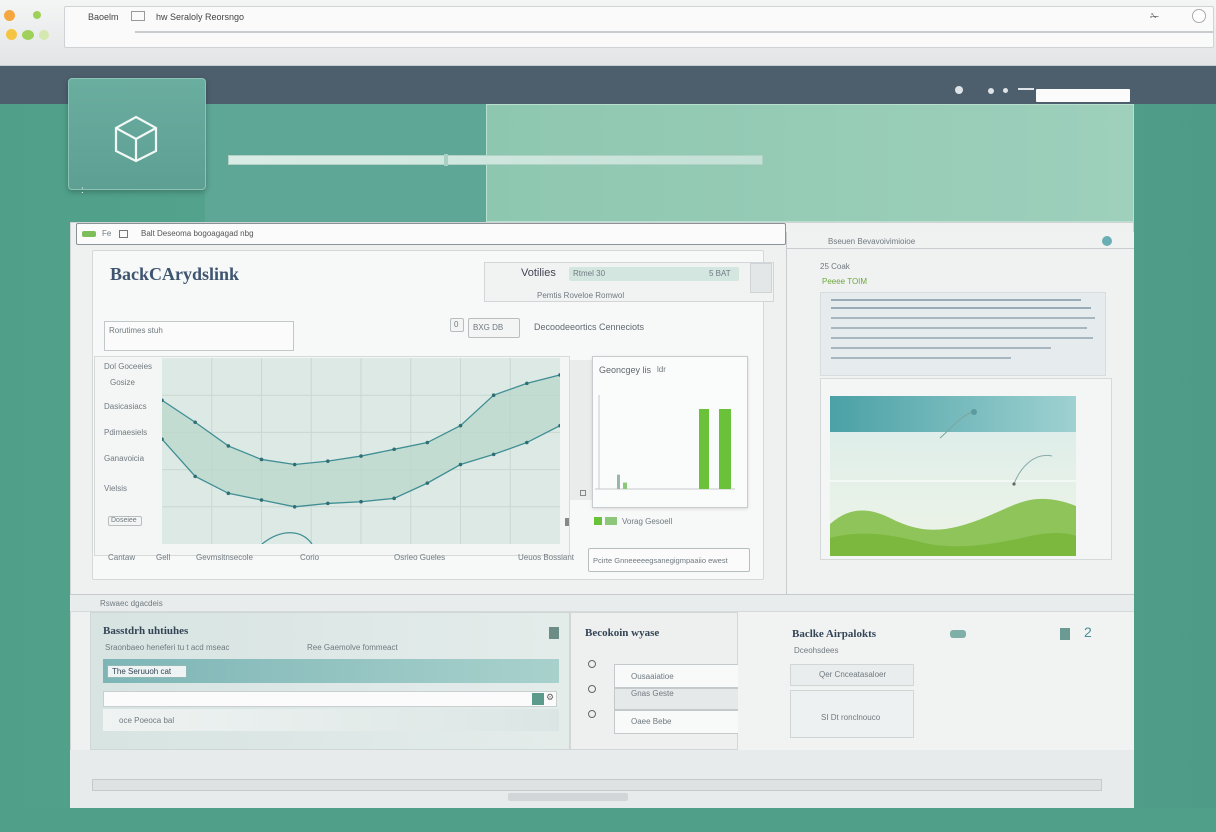 The width and height of the screenshot is (1216, 832). What do you see at coordinates (583, 493) in the screenshot?
I see `rail-handle` at bounding box center [583, 493].